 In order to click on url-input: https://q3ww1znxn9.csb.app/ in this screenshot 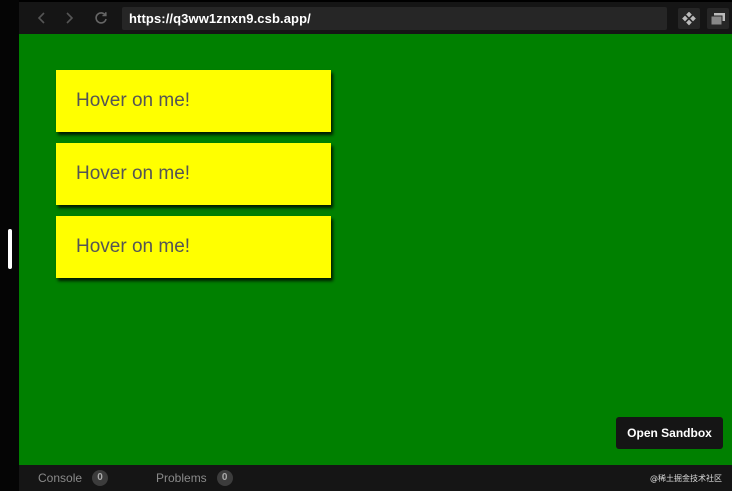, I will do `click(394, 18)`.